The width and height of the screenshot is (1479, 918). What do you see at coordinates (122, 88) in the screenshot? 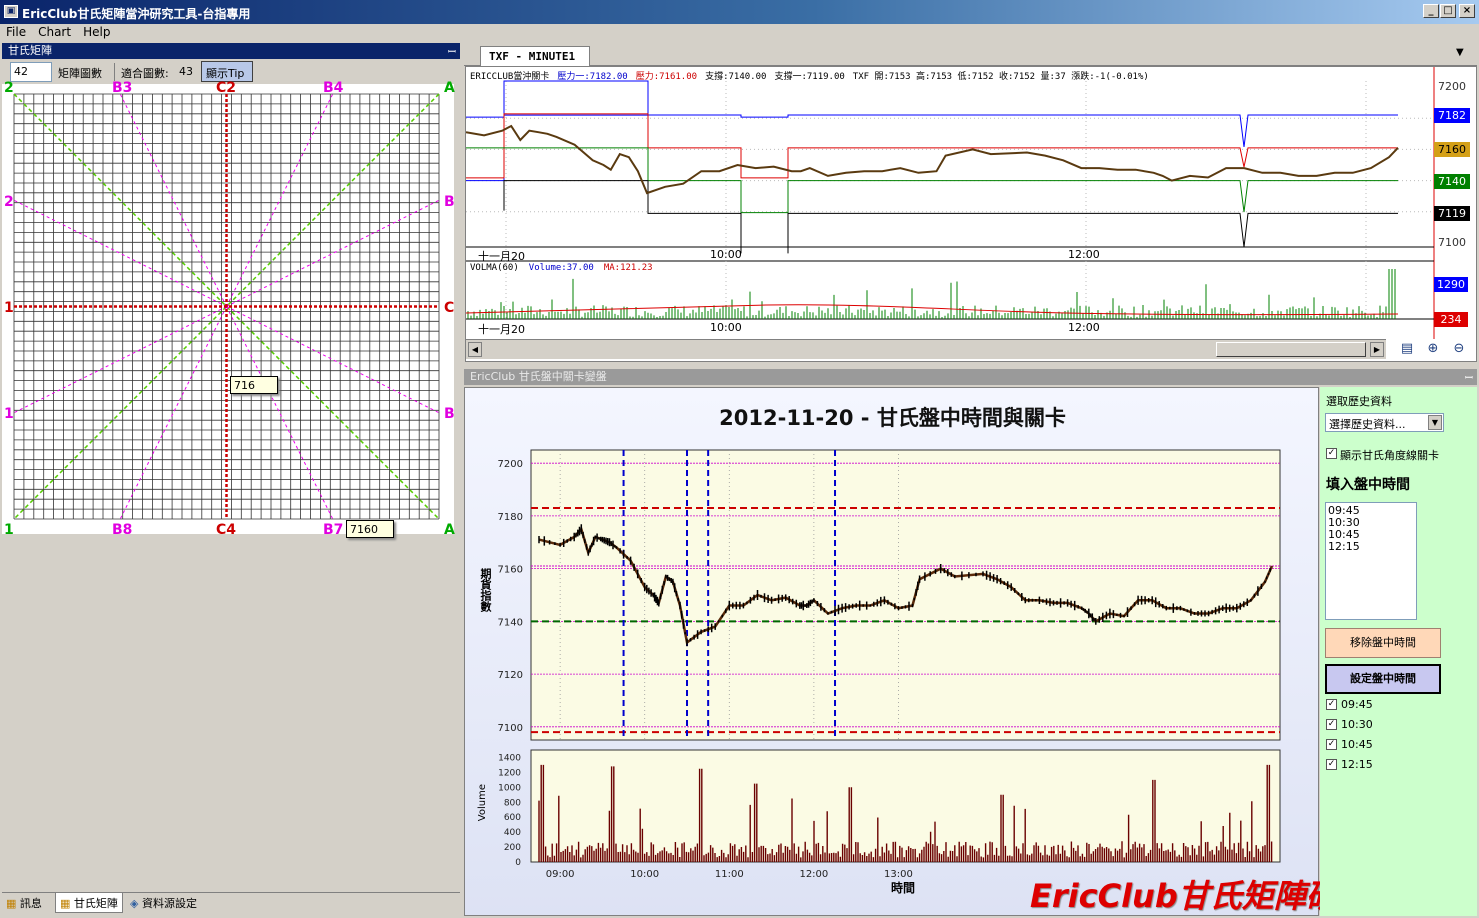
I see `matrix-label-b3: B3` at bounding box center [122, 88].